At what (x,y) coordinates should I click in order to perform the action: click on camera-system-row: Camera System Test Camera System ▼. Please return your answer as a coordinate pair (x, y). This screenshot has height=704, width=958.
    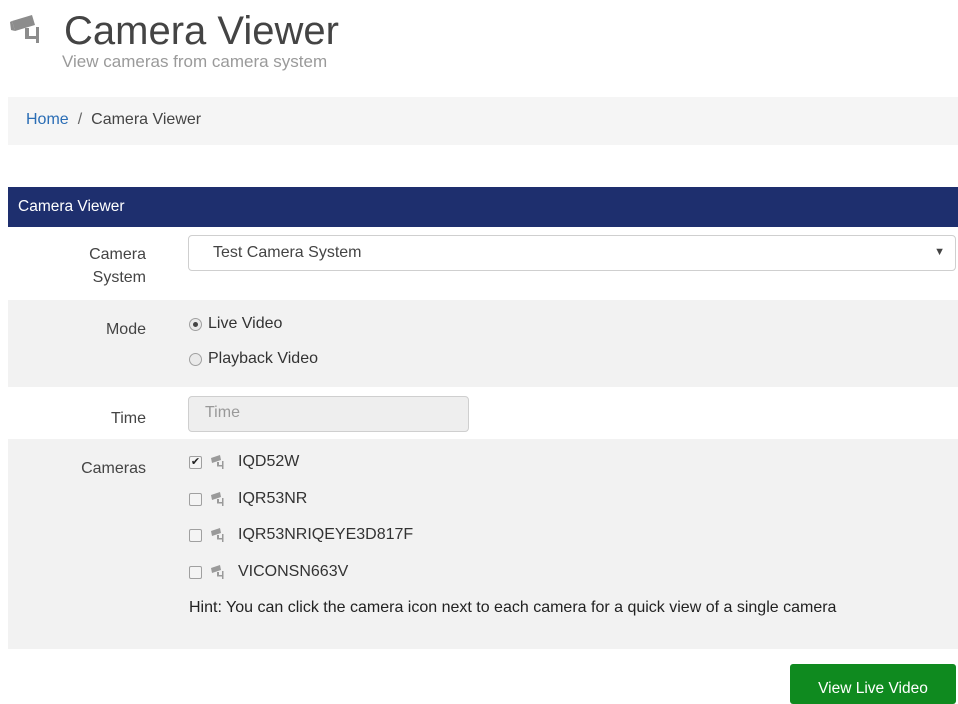
    Looking at the image, I should click on (483, 263).